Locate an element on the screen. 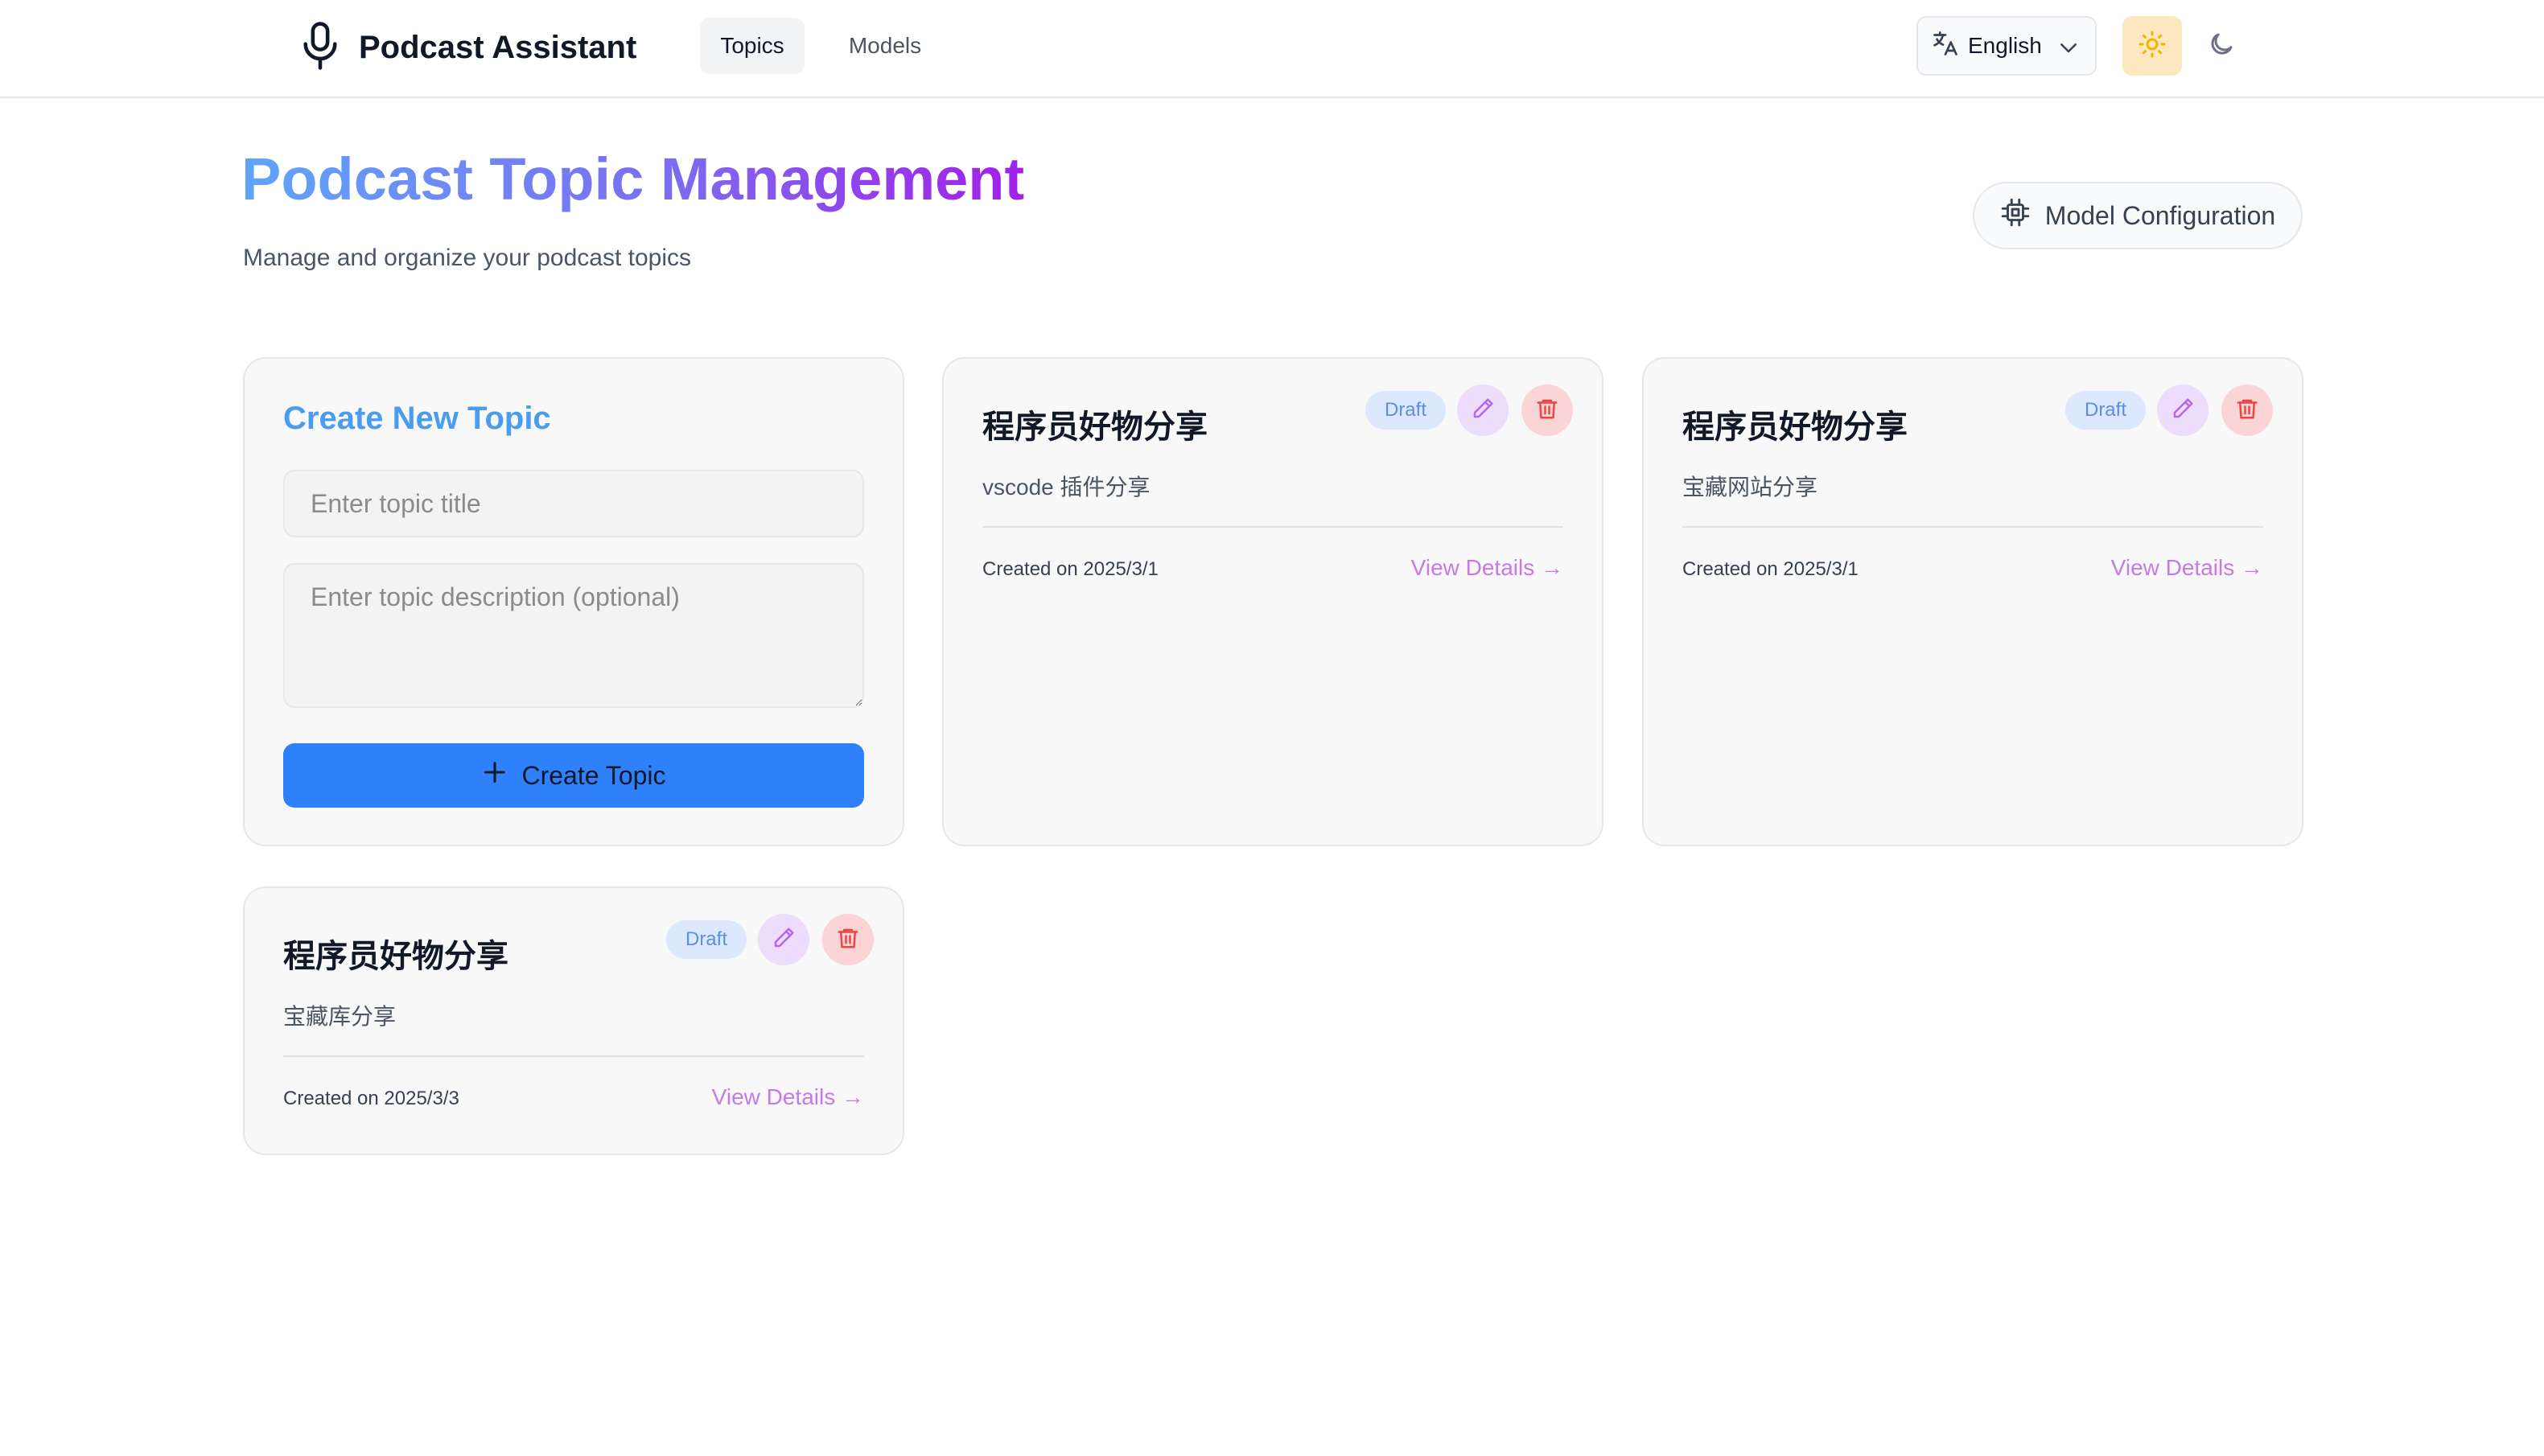  moon-icon is located at coordinates (2221, 46).